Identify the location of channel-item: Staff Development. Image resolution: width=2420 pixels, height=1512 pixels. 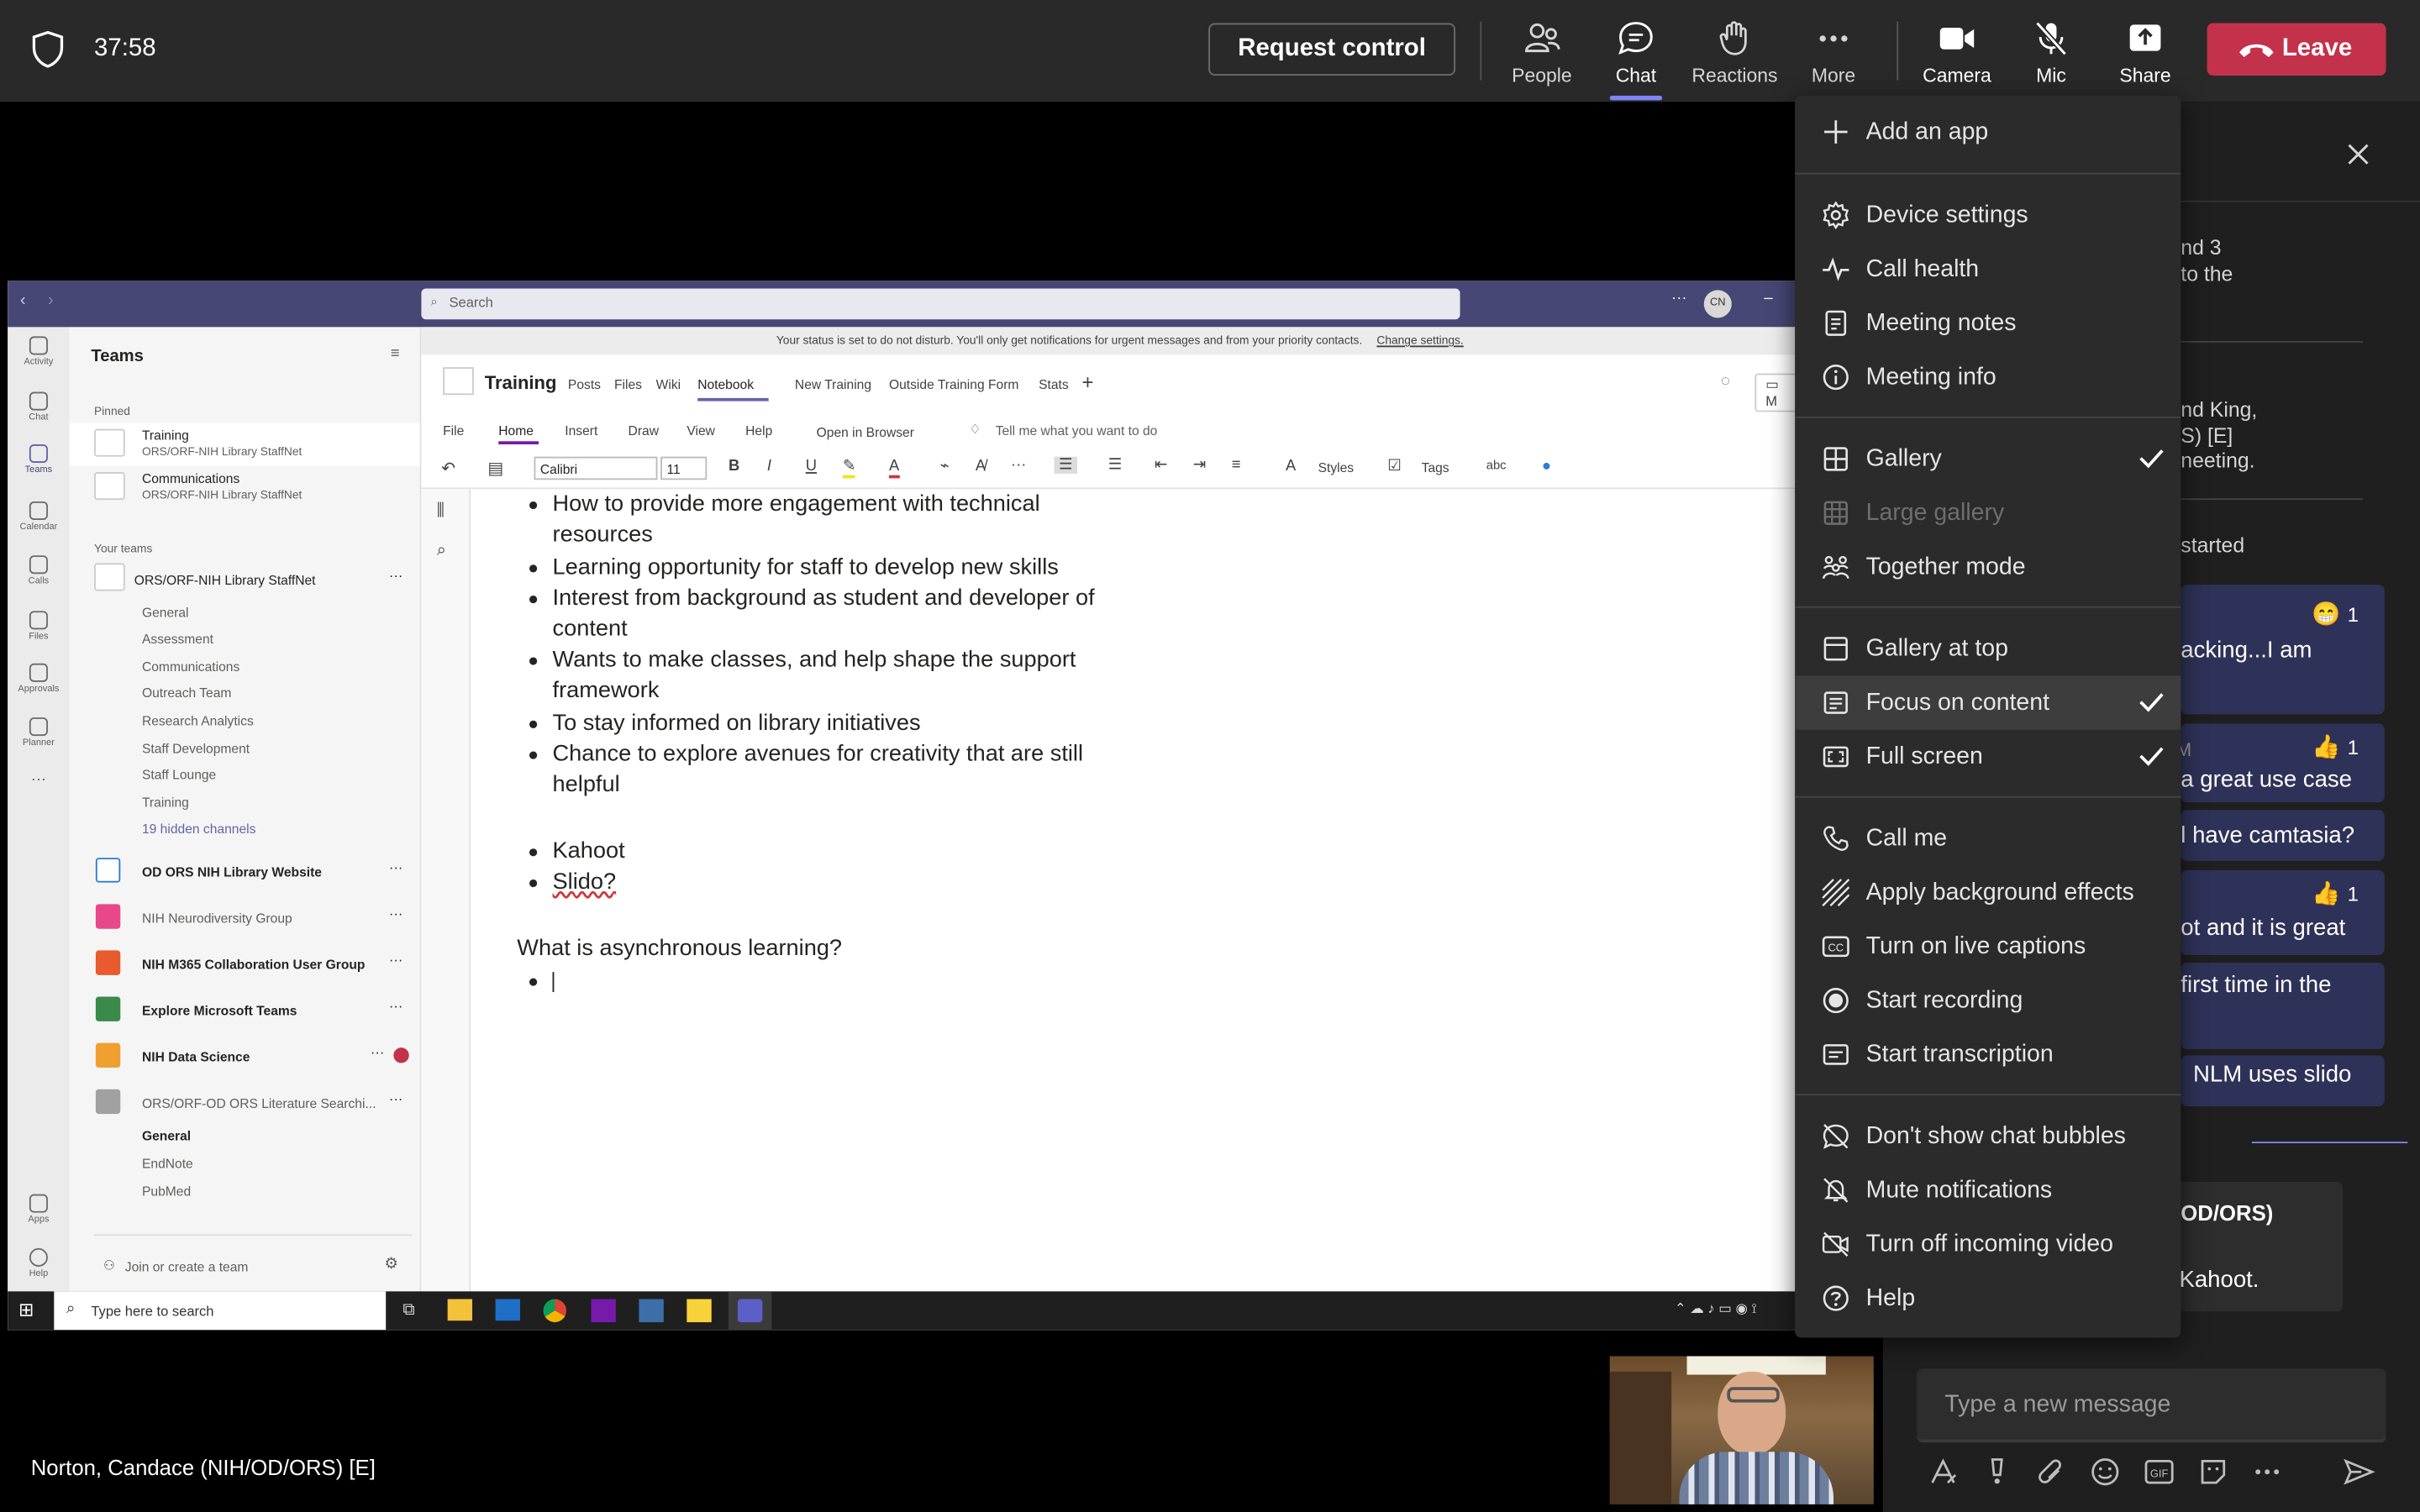
(196, 748).